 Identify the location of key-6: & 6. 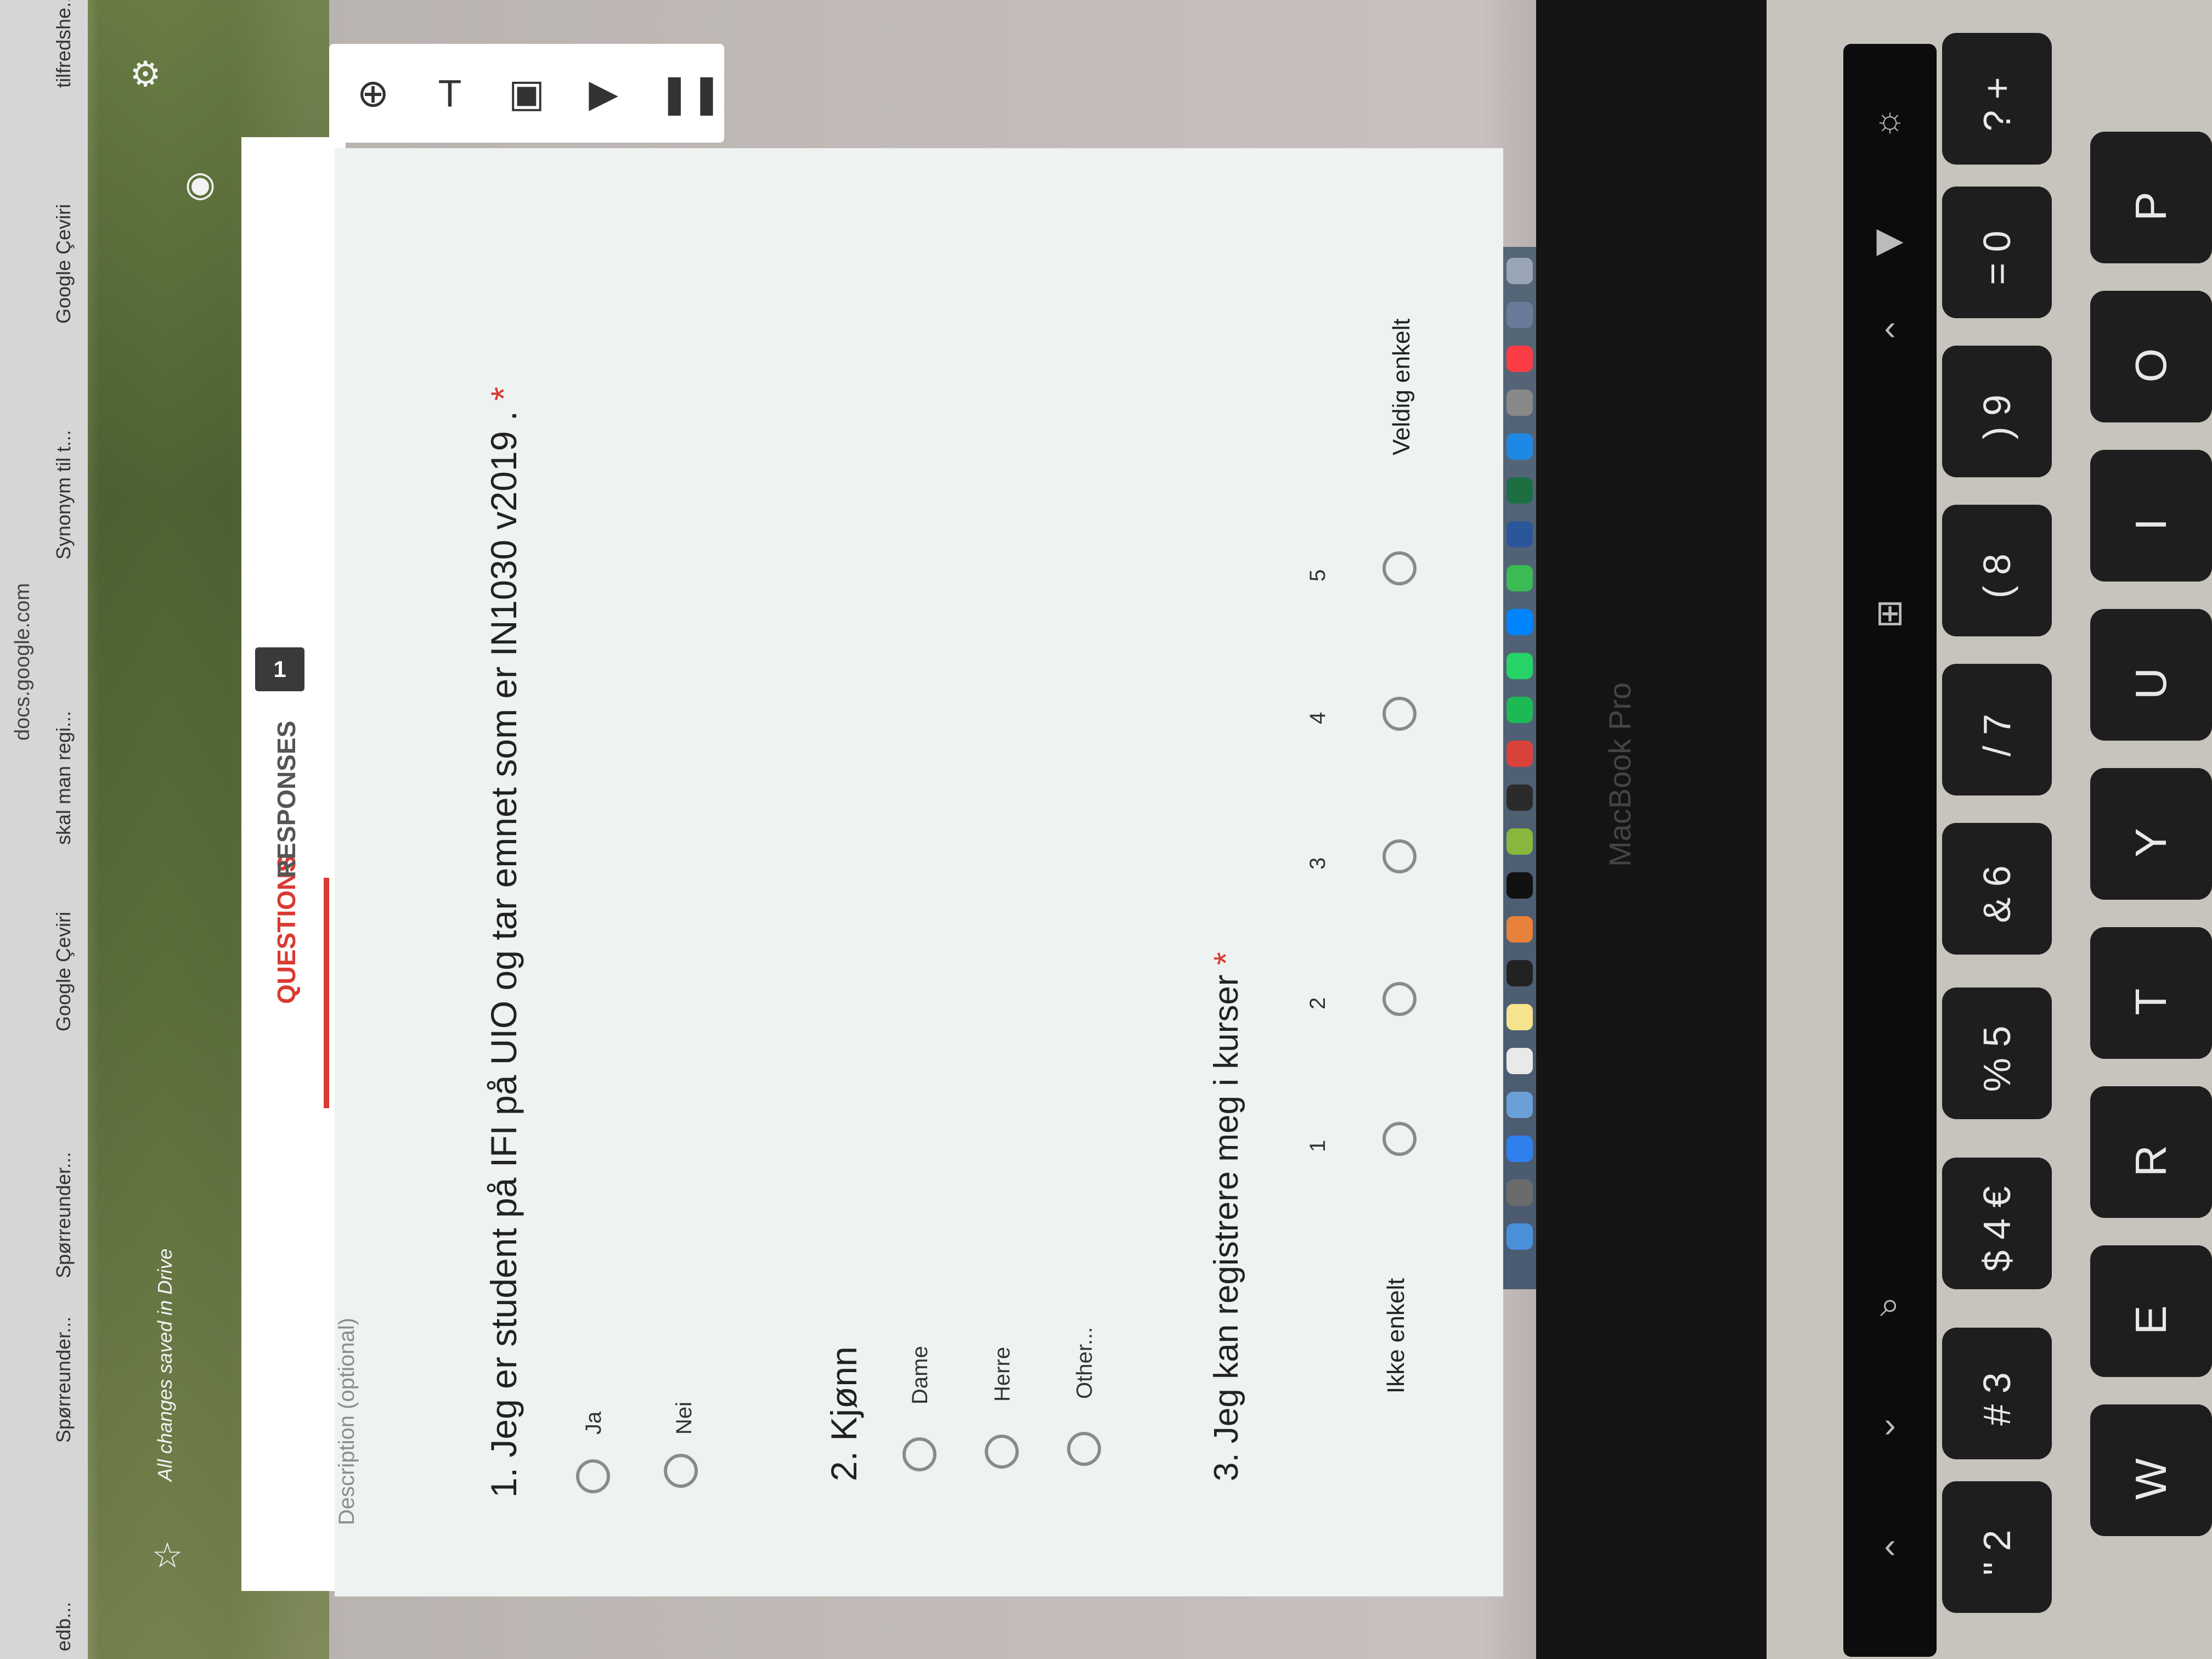
(1997, 889).